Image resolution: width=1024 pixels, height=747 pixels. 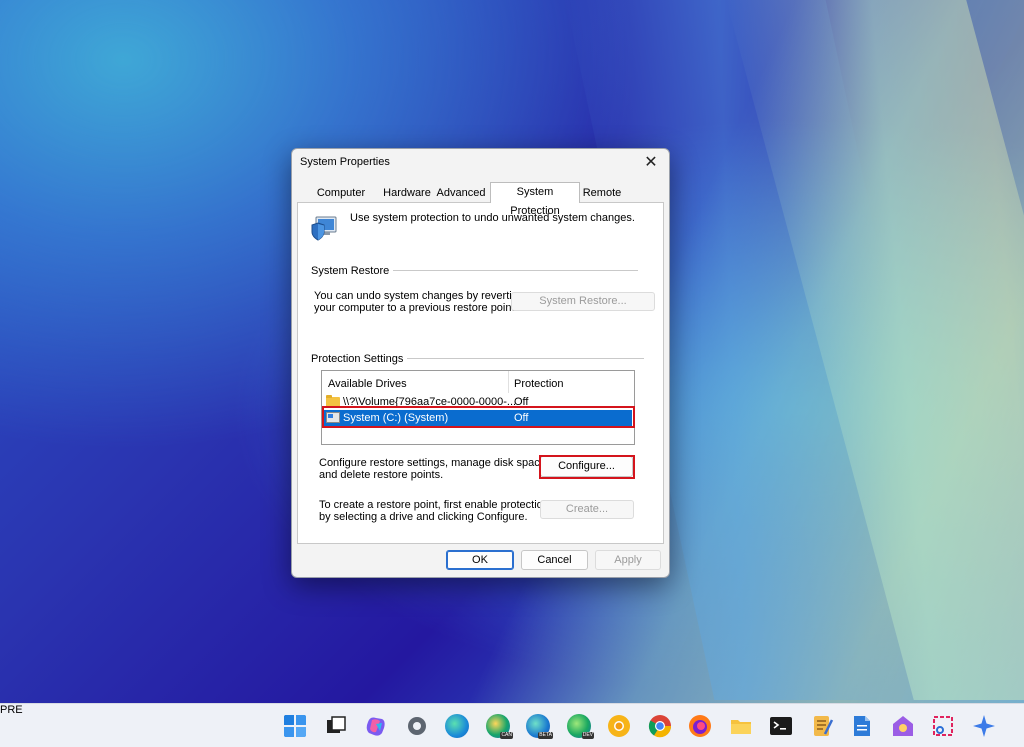 I want to click on column-separator, so click(x=508, y=382).